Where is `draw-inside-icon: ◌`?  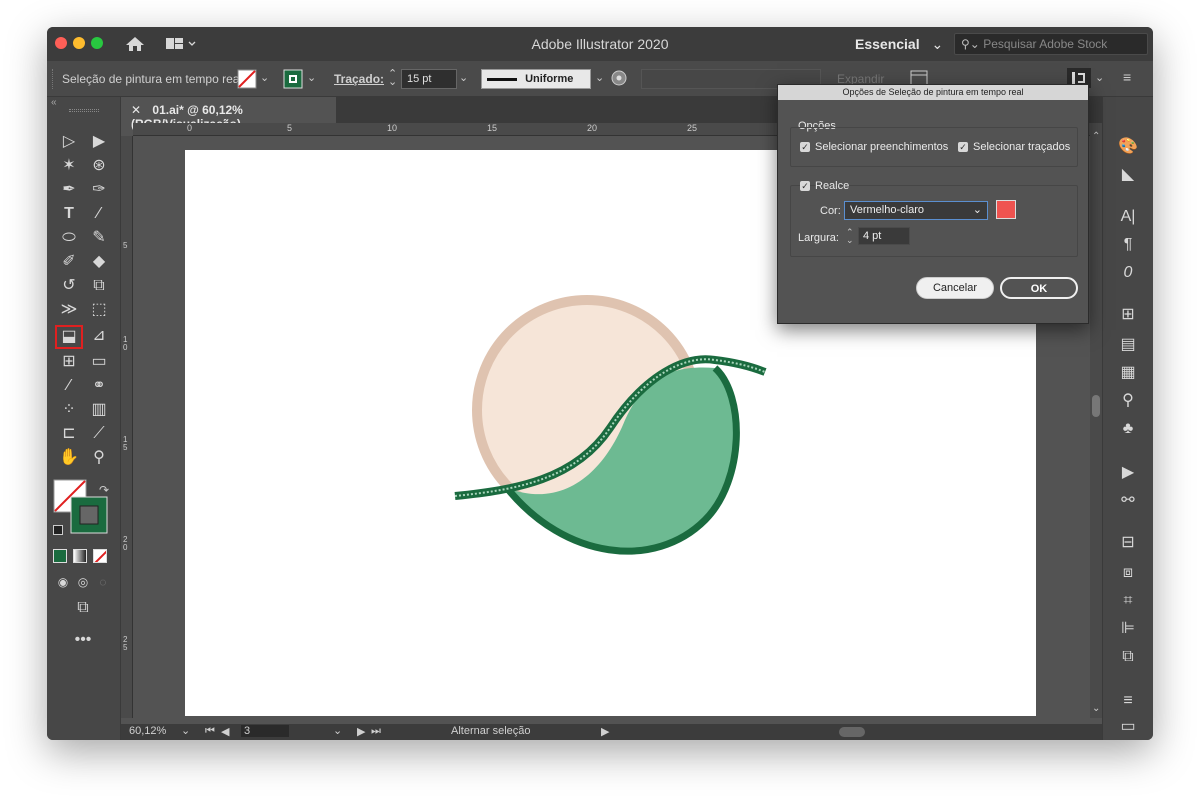
draw-inside-icon: ◌ is located at coordinates (103, 582).